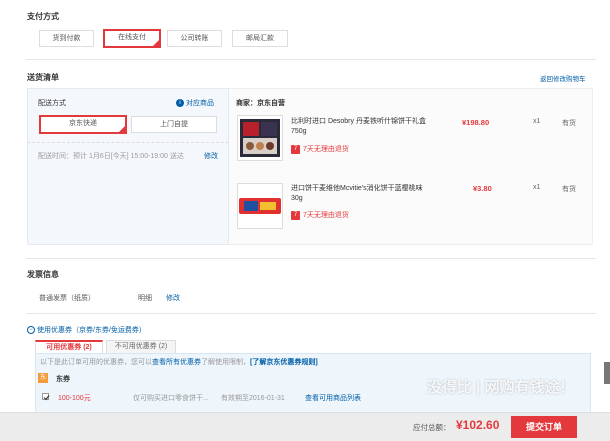 The image size is (610, 441). I want to click on coupon-toggle: − 使用优惠券（京券/东券/免运费券）, so click(86, 330).